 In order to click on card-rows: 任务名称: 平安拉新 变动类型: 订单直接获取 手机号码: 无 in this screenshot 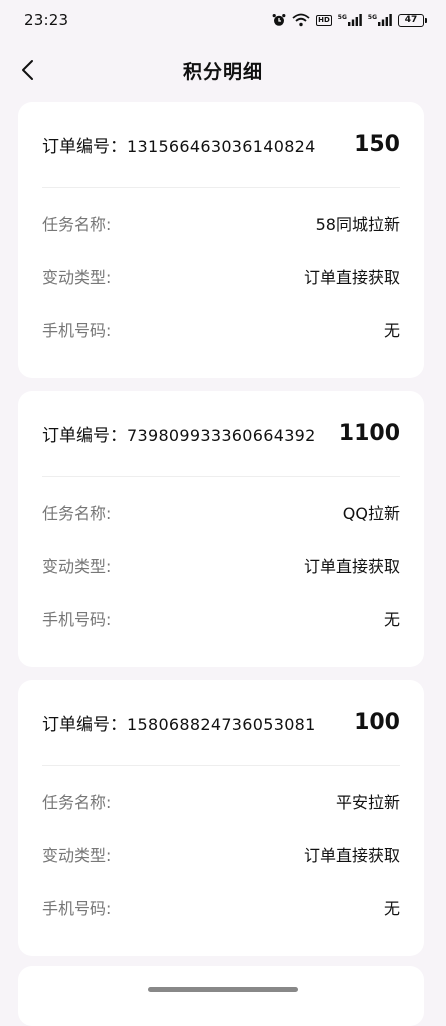, I will do `click(221, 849)`.